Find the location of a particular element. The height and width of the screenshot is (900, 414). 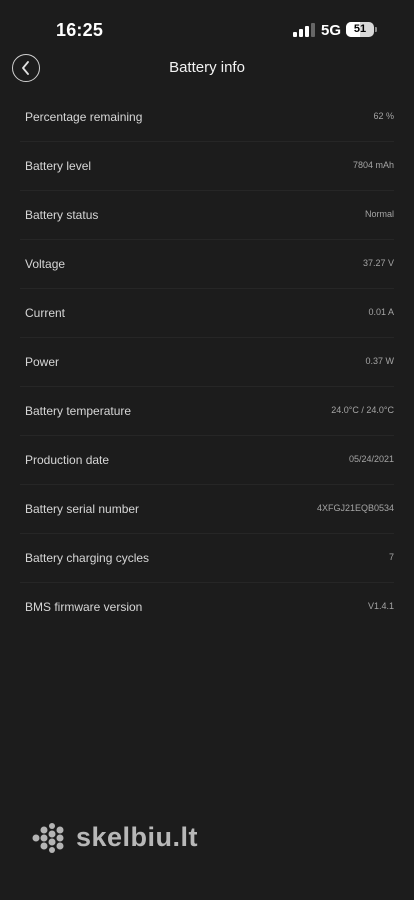

info-row: Voltage 37.27 V is located at coordinates (207, 264).